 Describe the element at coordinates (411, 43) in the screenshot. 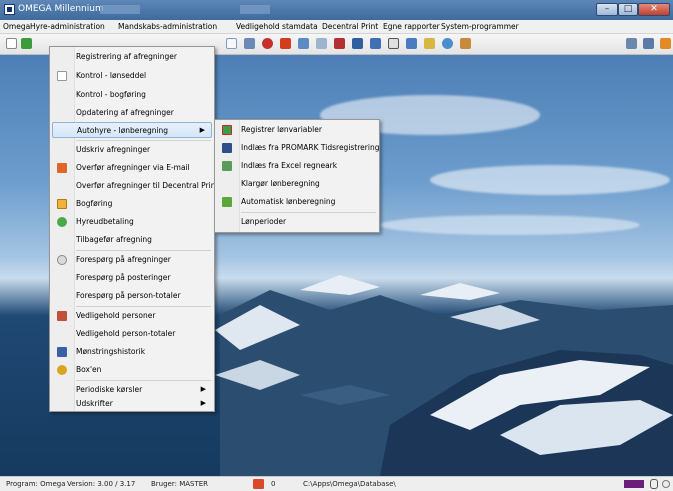

I see `edit-icon` at that location.